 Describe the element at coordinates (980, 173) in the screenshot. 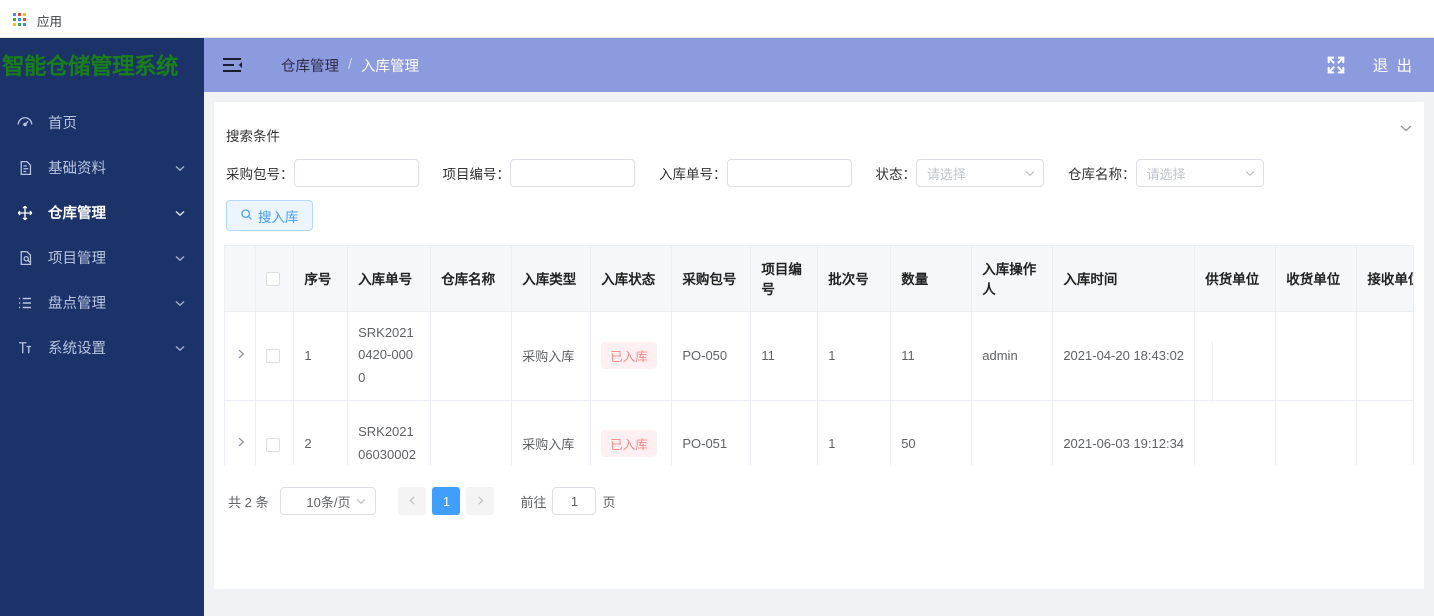

I see `status-select: 请选择` at that location.